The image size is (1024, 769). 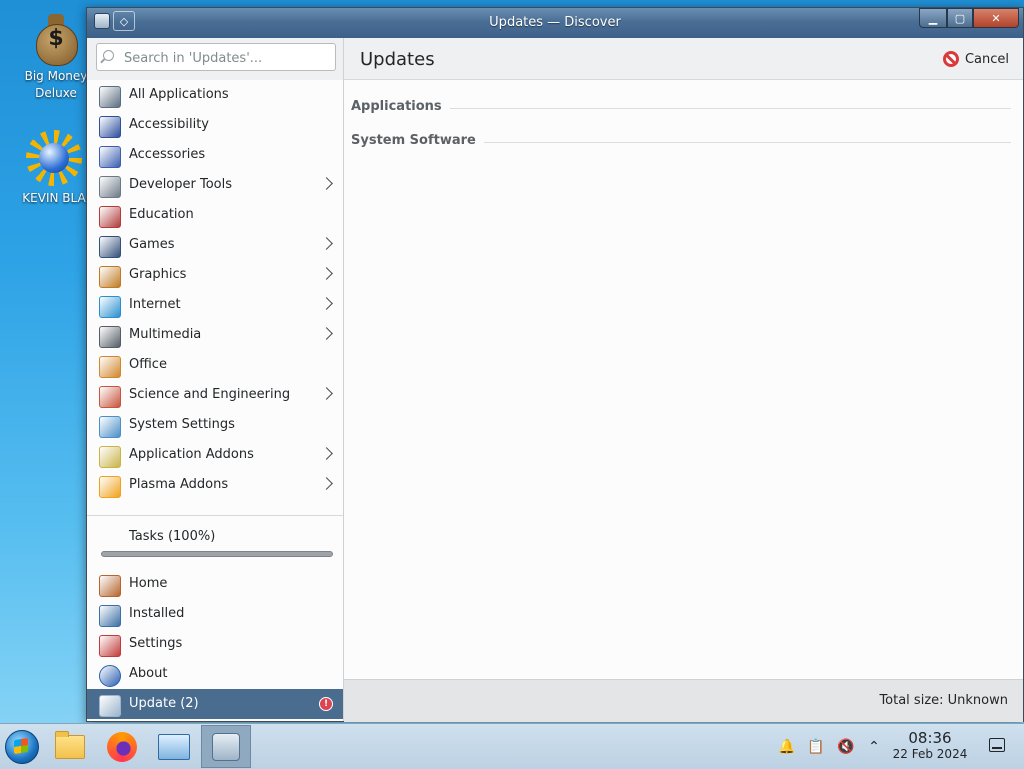 What do you see at coordinates (156, 643) in the screenshot?
I see `nav-item-label: Settings` at bounding box center [156, 643].